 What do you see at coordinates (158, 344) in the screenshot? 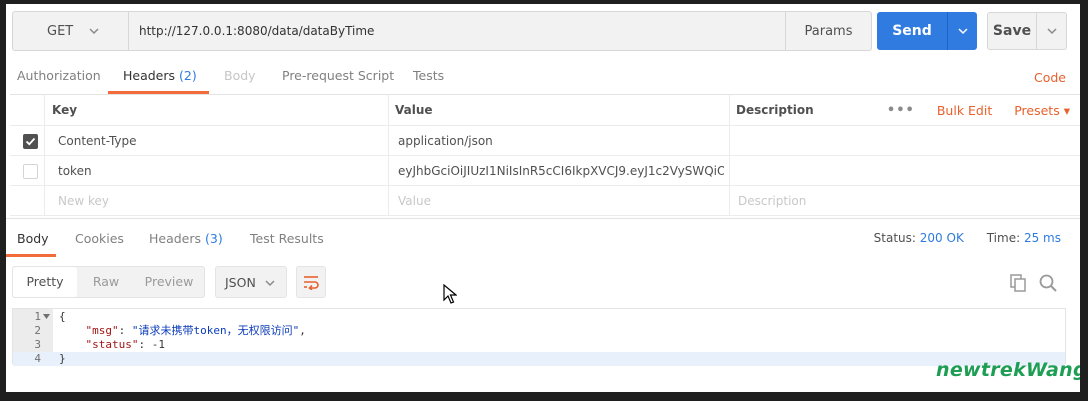
I see `json-value: -1` at bounding box center [158, 344].